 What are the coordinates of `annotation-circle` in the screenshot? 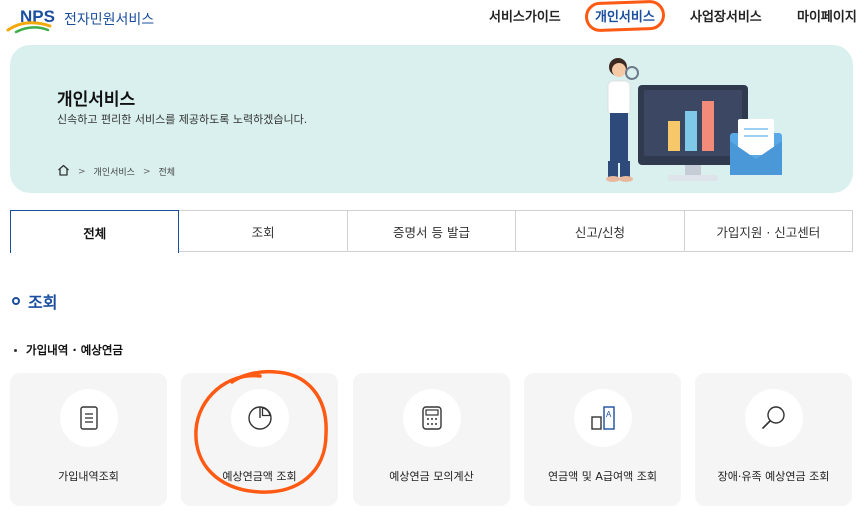 It's located at (625, 16).